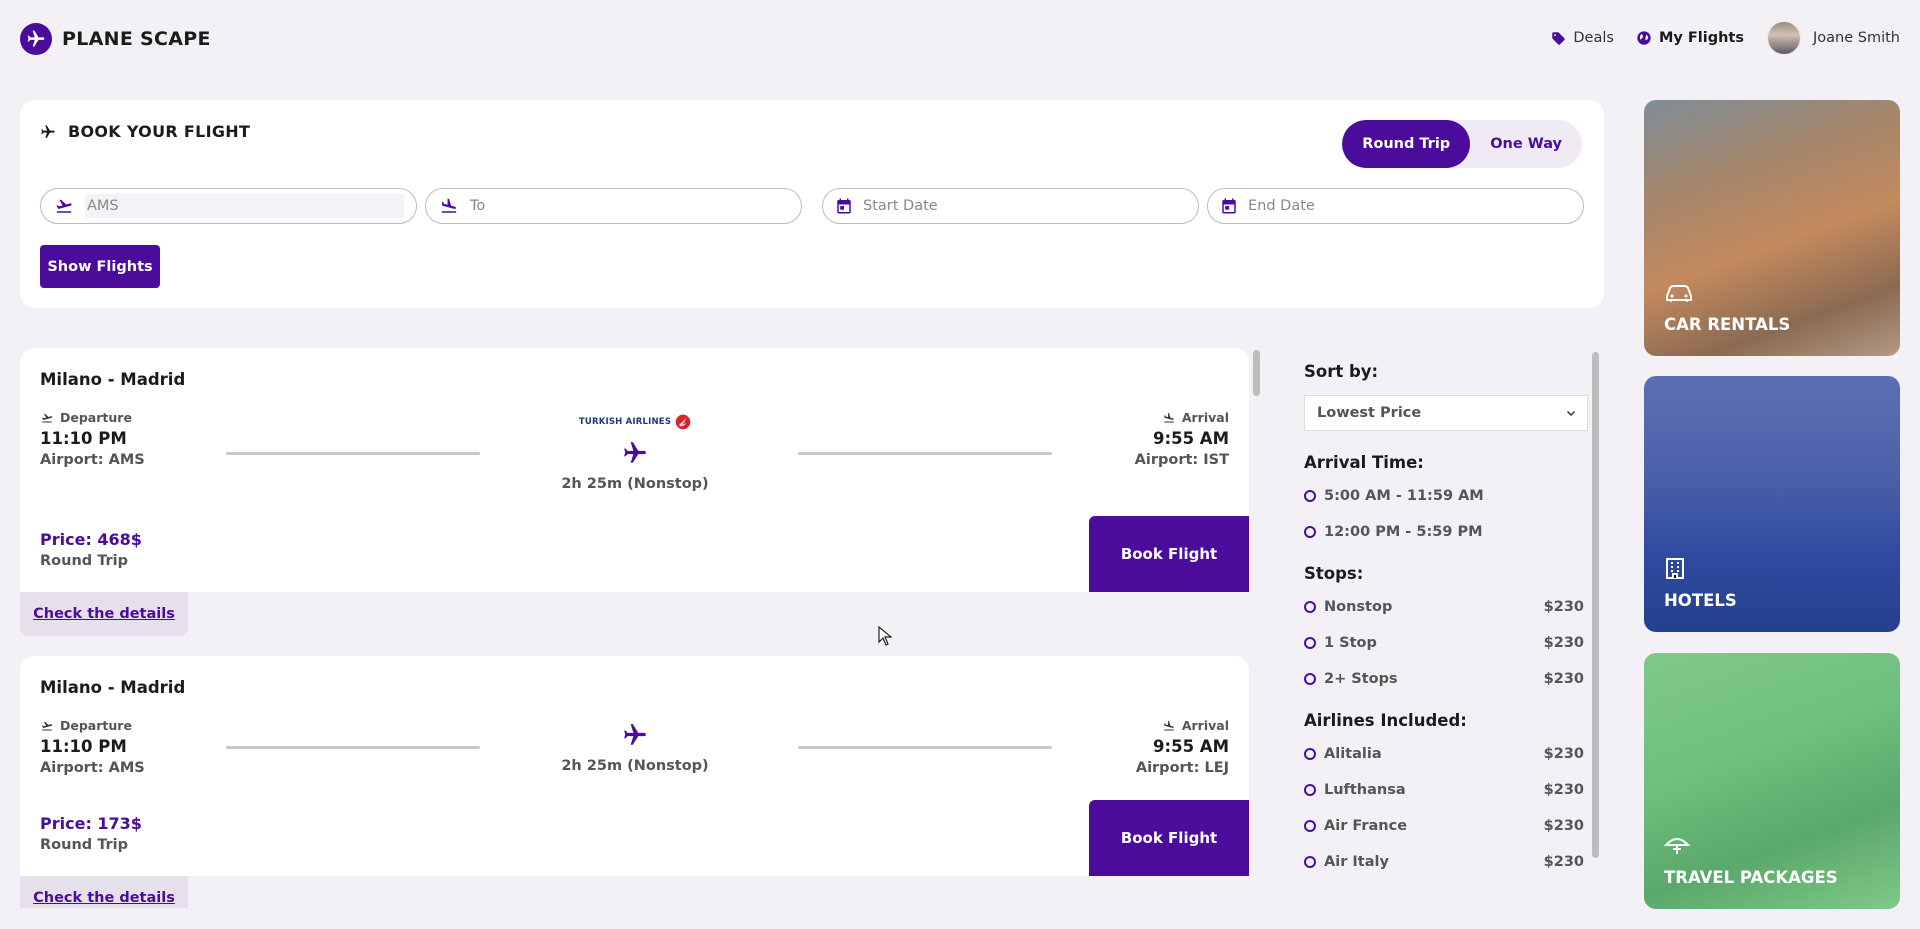 The image size is (1920, 929). Describe the element at coordinates (1182, 768) in the screenshot. I see `arrival-airport: Airport: LEJ` at that location.